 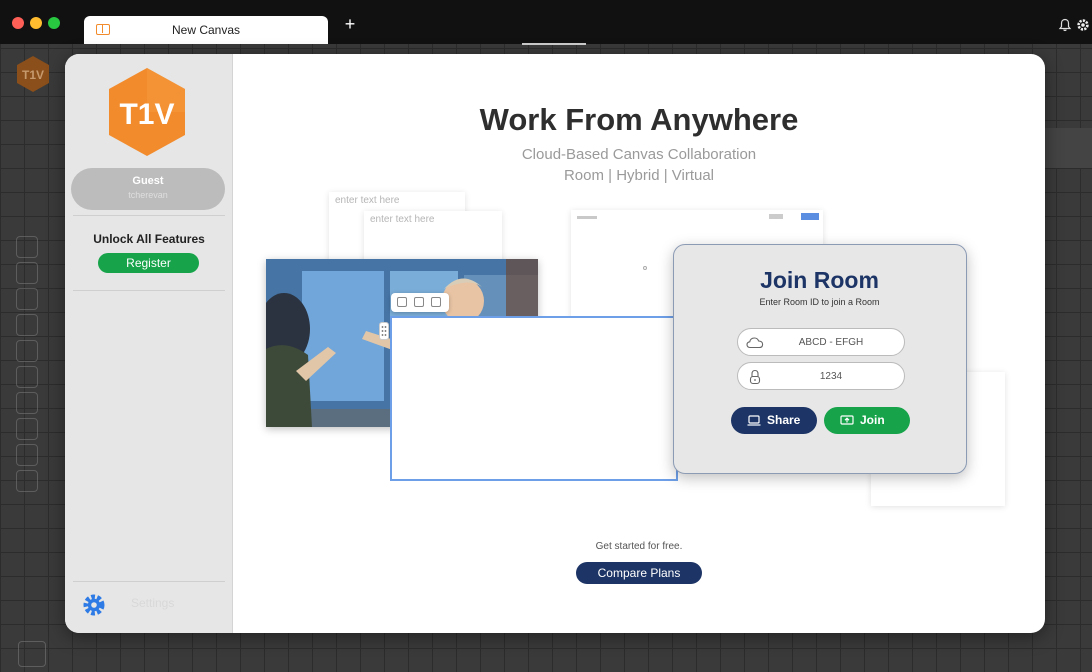 I want to click on image-toolbar, so click(x=420, y=302).